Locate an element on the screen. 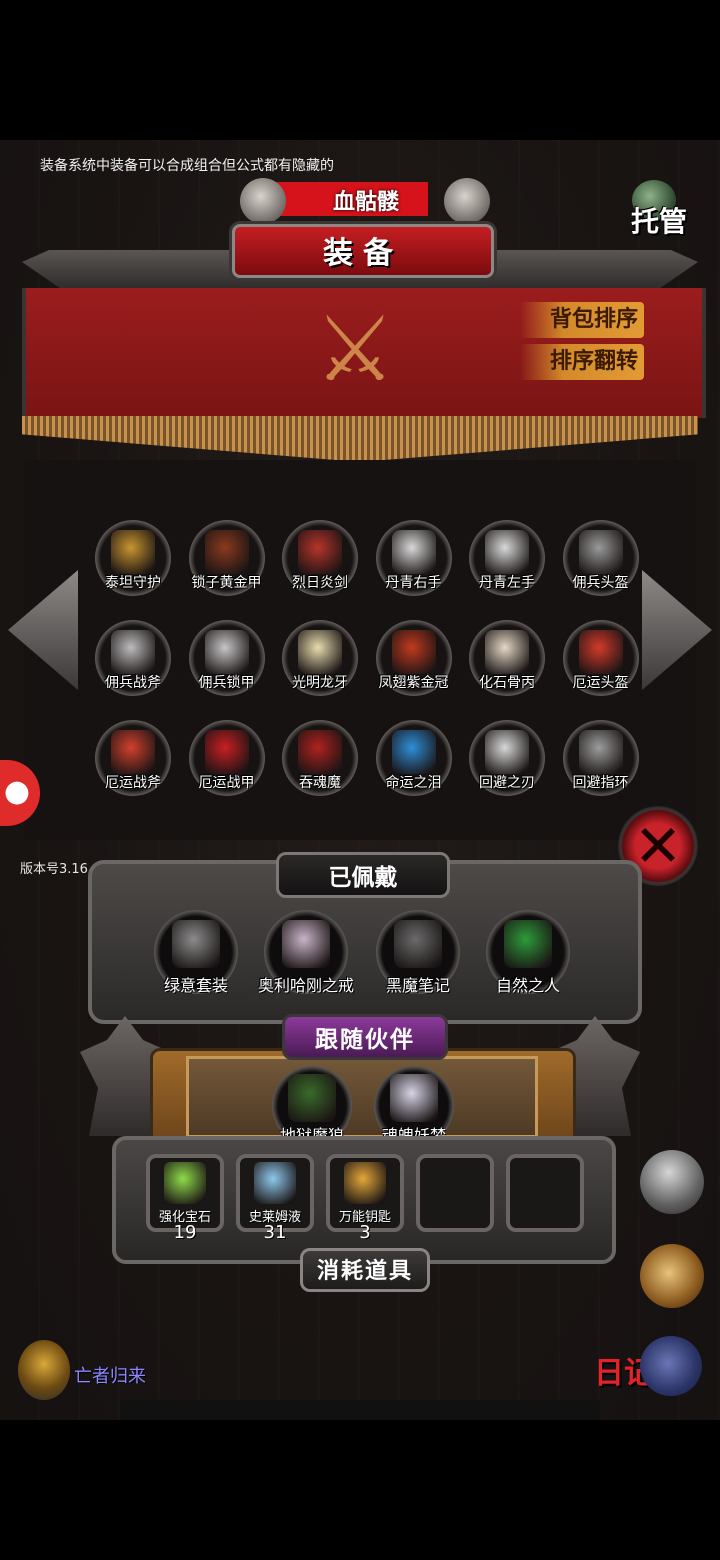 The height and width of the screenshot is (1560, 720). inventory-item-name: 厄运战甲 is located at coordinates (226, 783).